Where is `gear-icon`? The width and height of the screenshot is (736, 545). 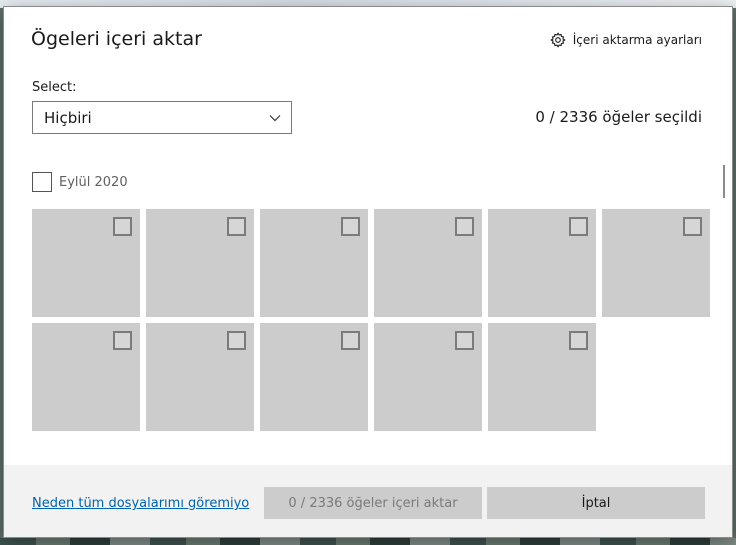 gear-icon is located at coordinates (558, 40).